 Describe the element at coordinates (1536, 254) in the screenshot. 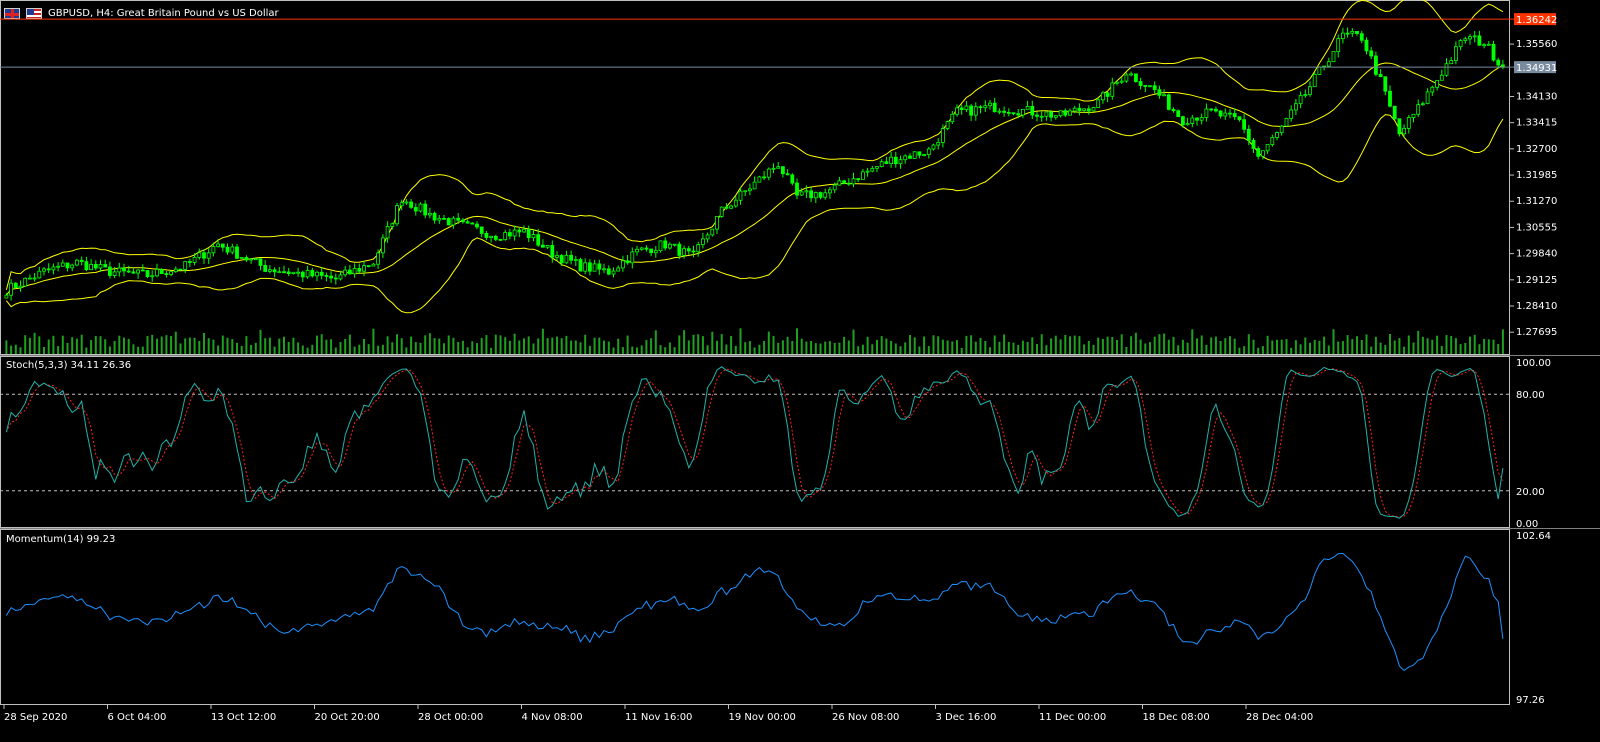

I see `price-tick-label: 1.29840` at that location.